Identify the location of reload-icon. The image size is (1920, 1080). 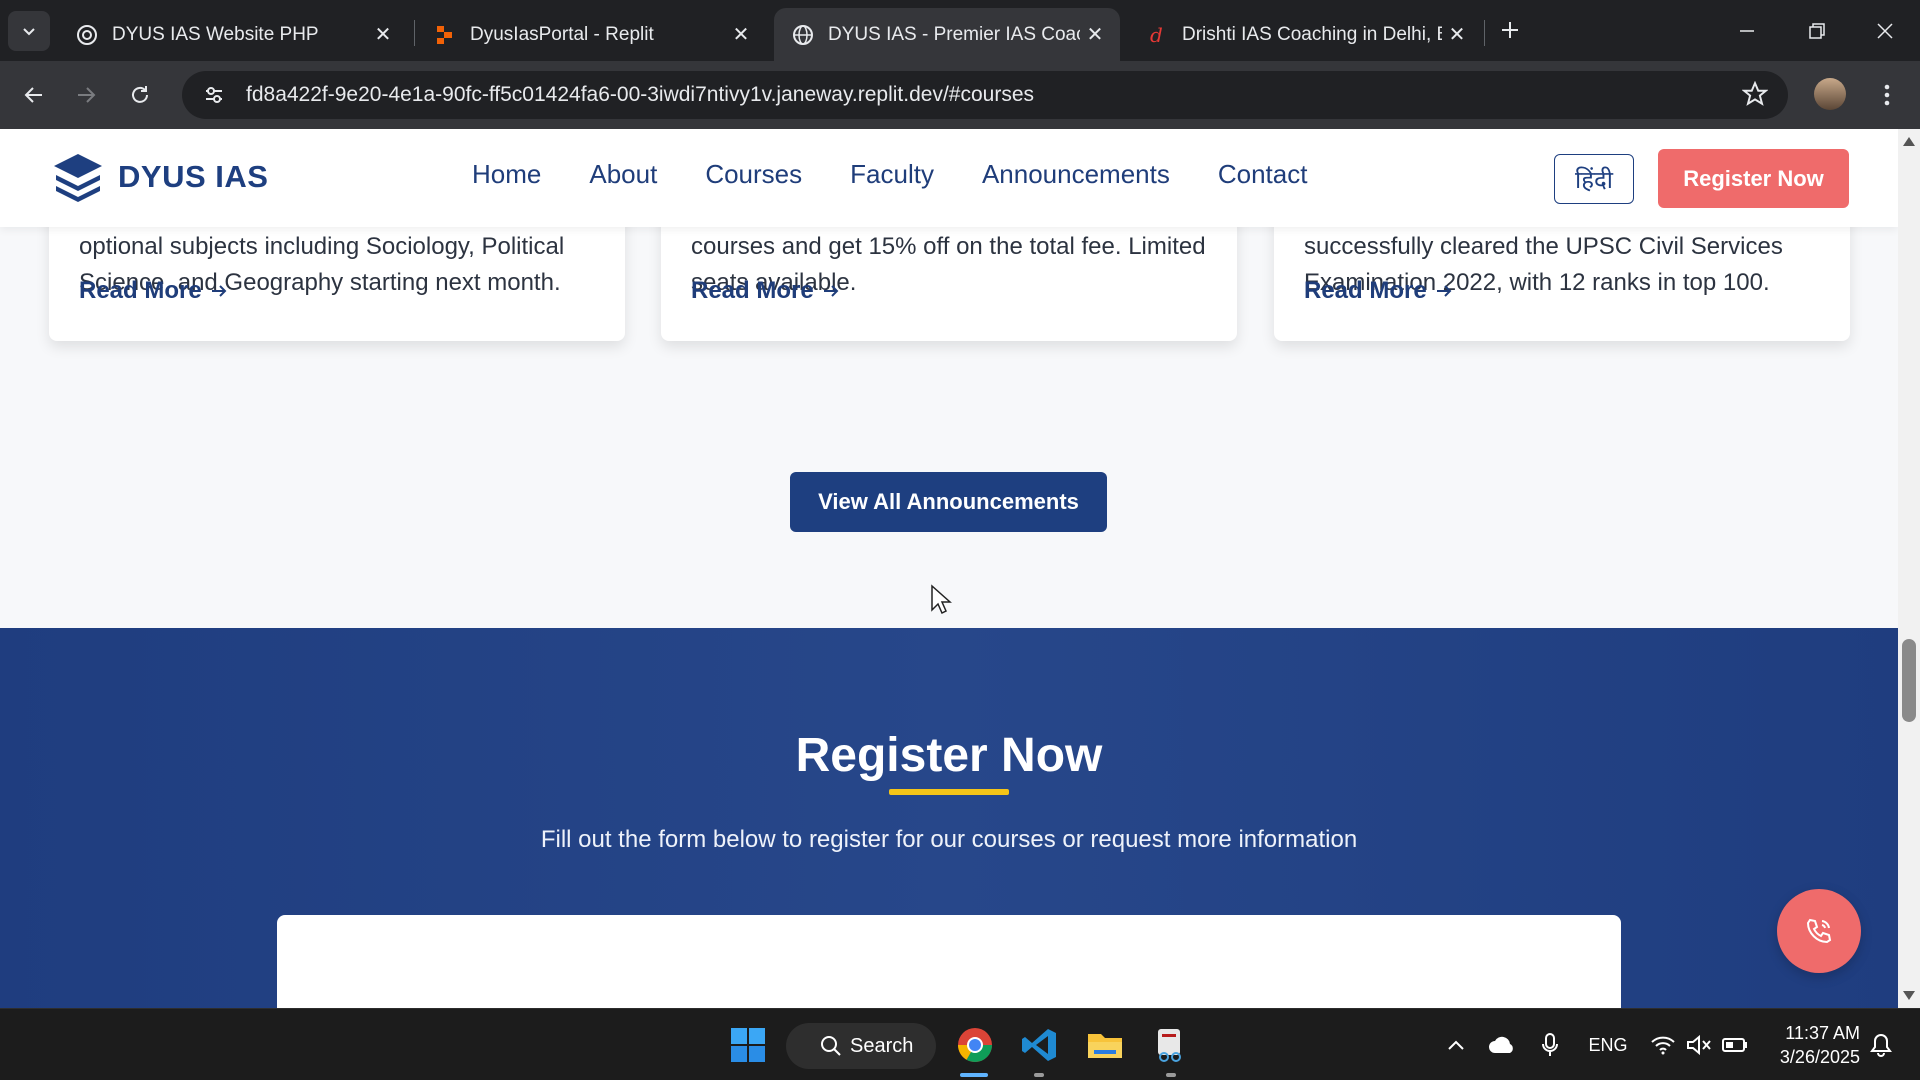
(140, 94).